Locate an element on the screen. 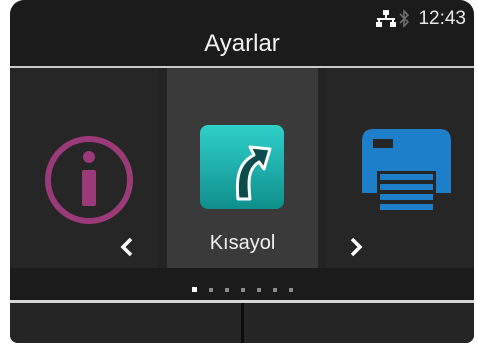 The image size is (477, 349). page-title: Ayarlar is located at coordinates (242, 43).